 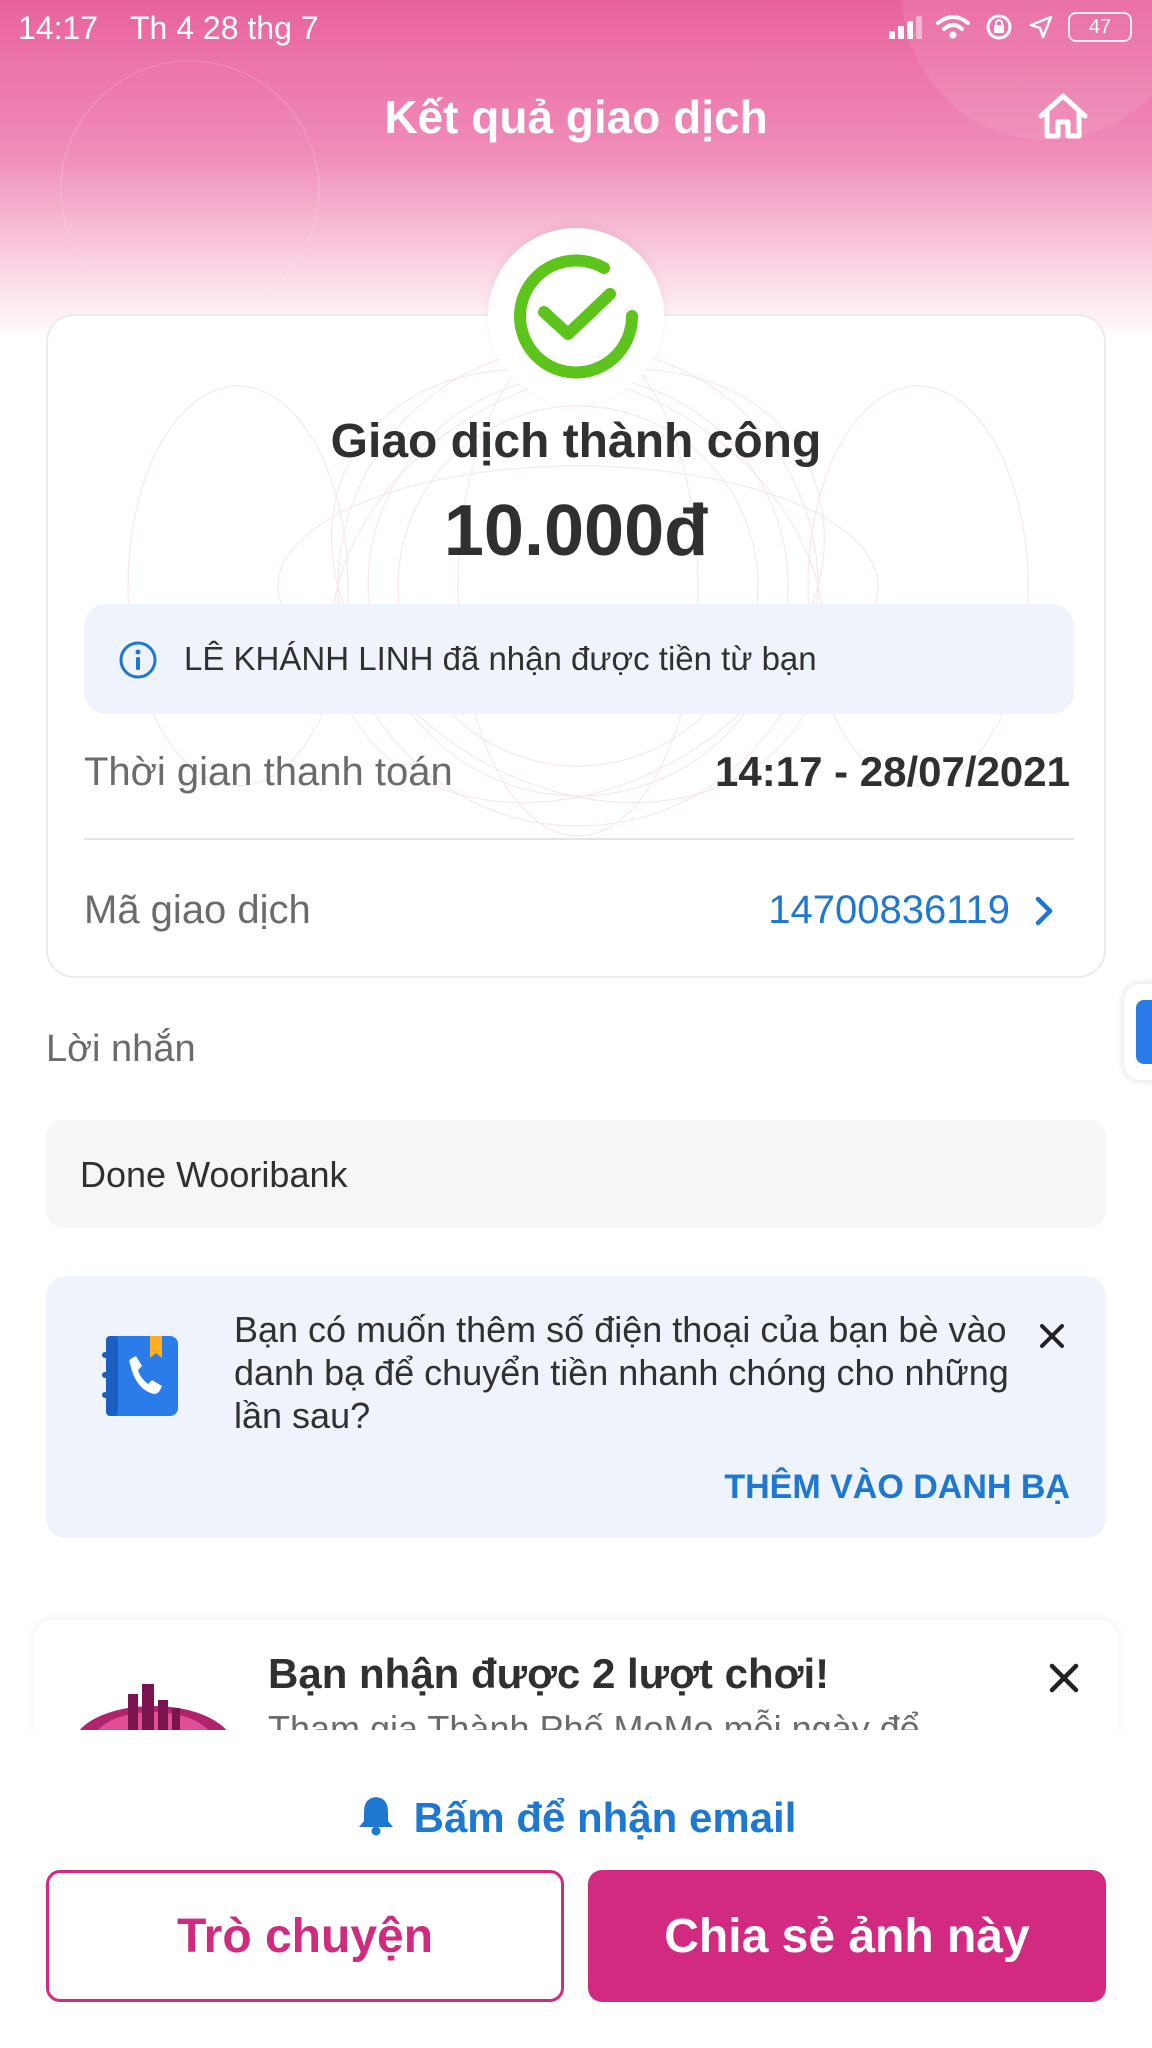 What do you see at coordinates (375, 1816) in the screenshot?
I see `bell-icon` at bounding box center [375, 1816].